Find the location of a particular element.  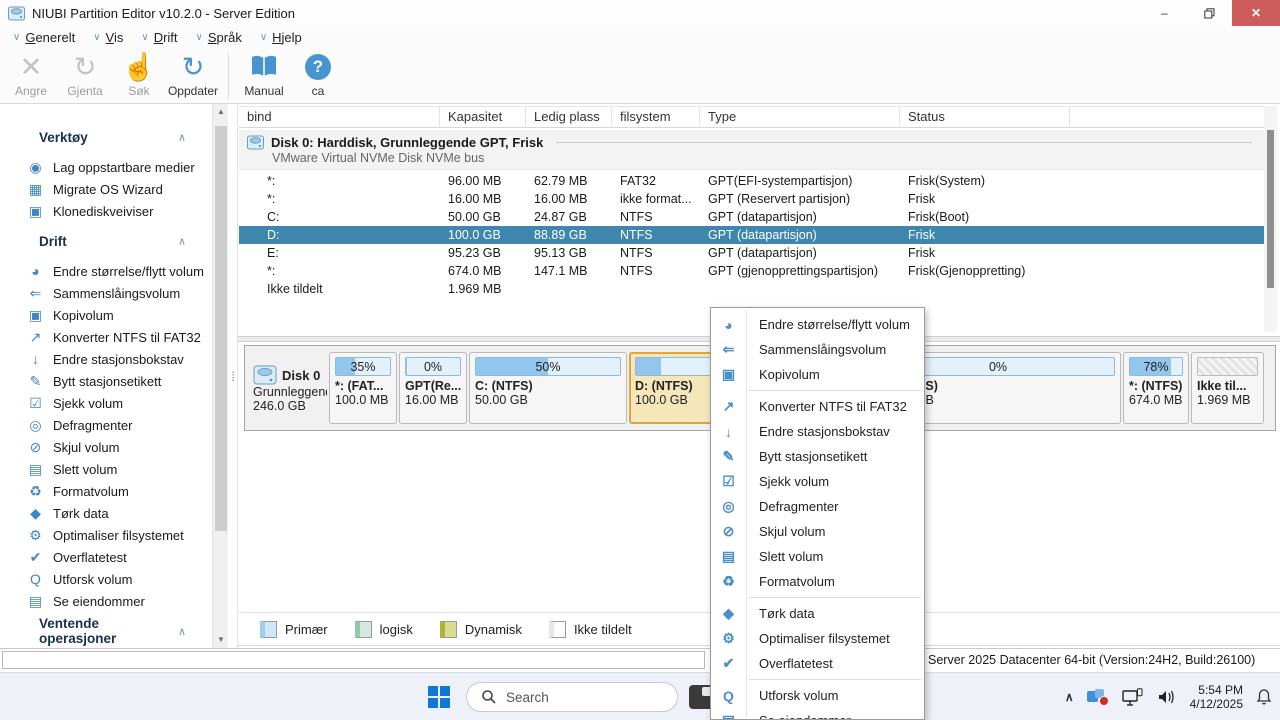

menu-item-drift: ∨ Drift is located at coordinates (159, 37).